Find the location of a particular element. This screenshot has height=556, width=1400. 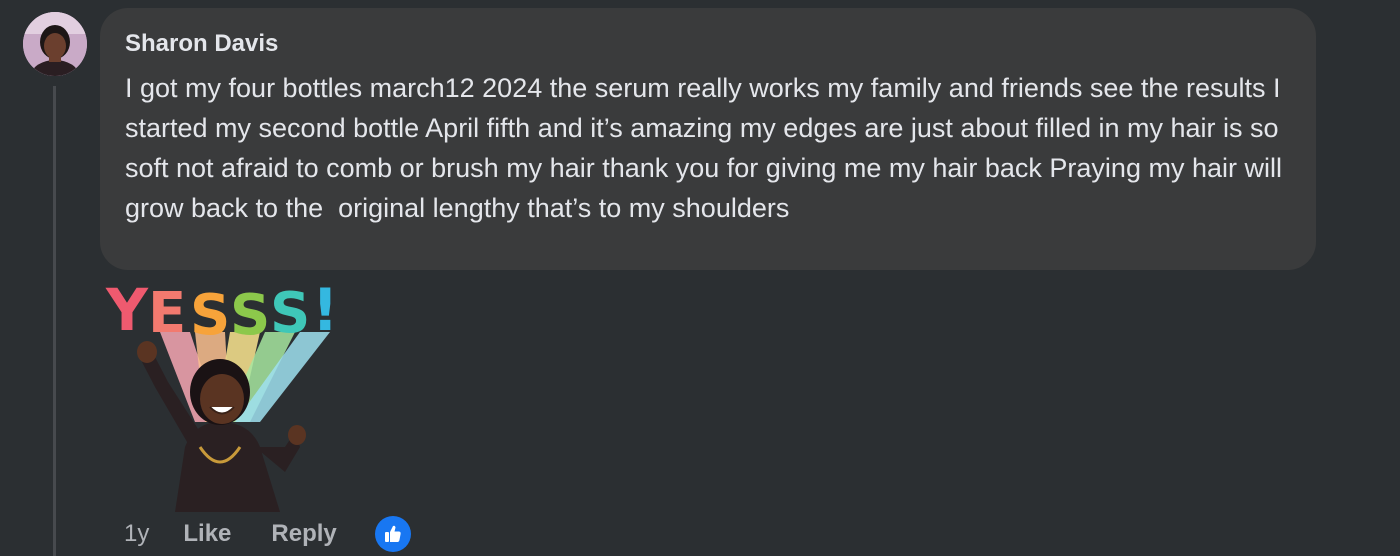

yesss-sticker: Y E S S S ! is located at coordinates (223, 392).